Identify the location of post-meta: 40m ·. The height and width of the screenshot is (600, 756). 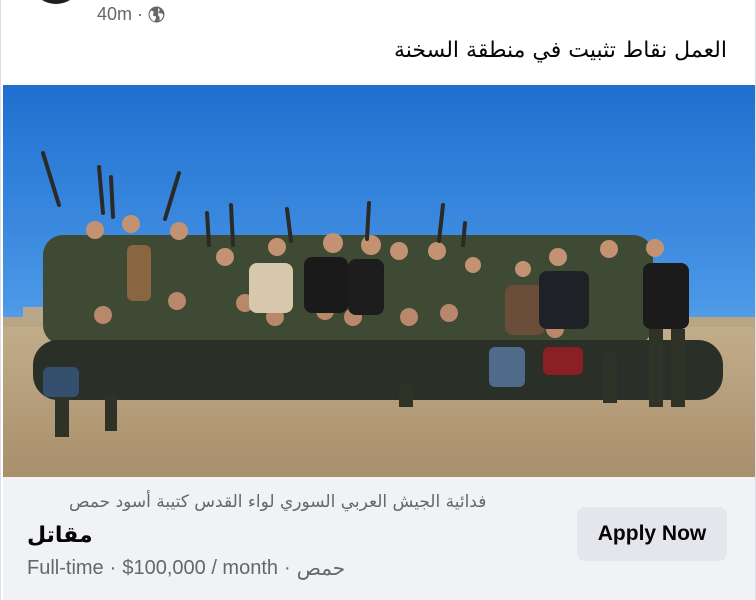
(131, 14).